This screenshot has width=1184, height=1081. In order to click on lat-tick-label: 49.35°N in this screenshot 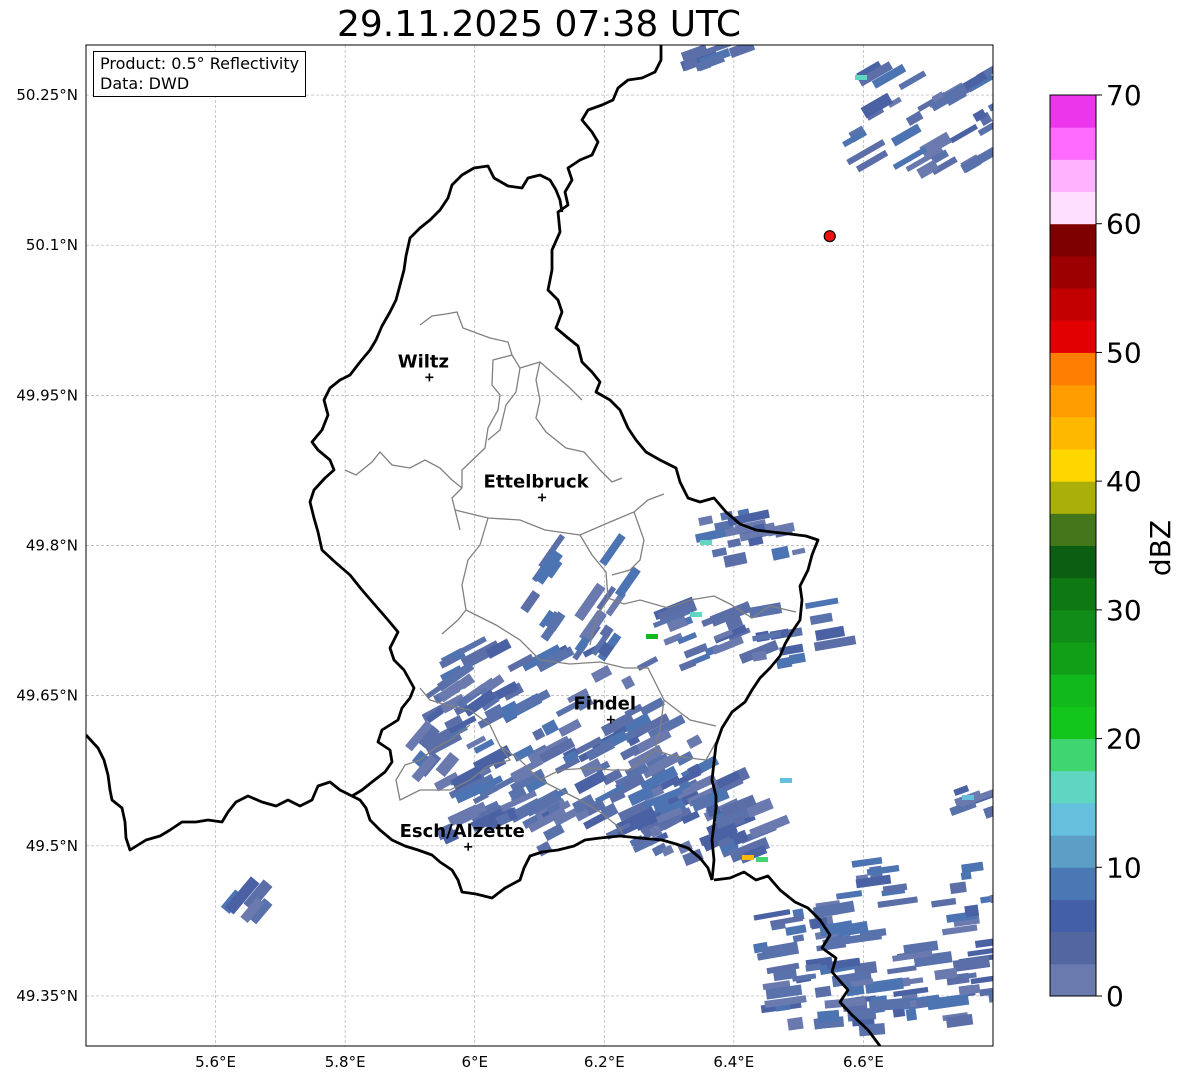, I will do `click(47, 996)`.